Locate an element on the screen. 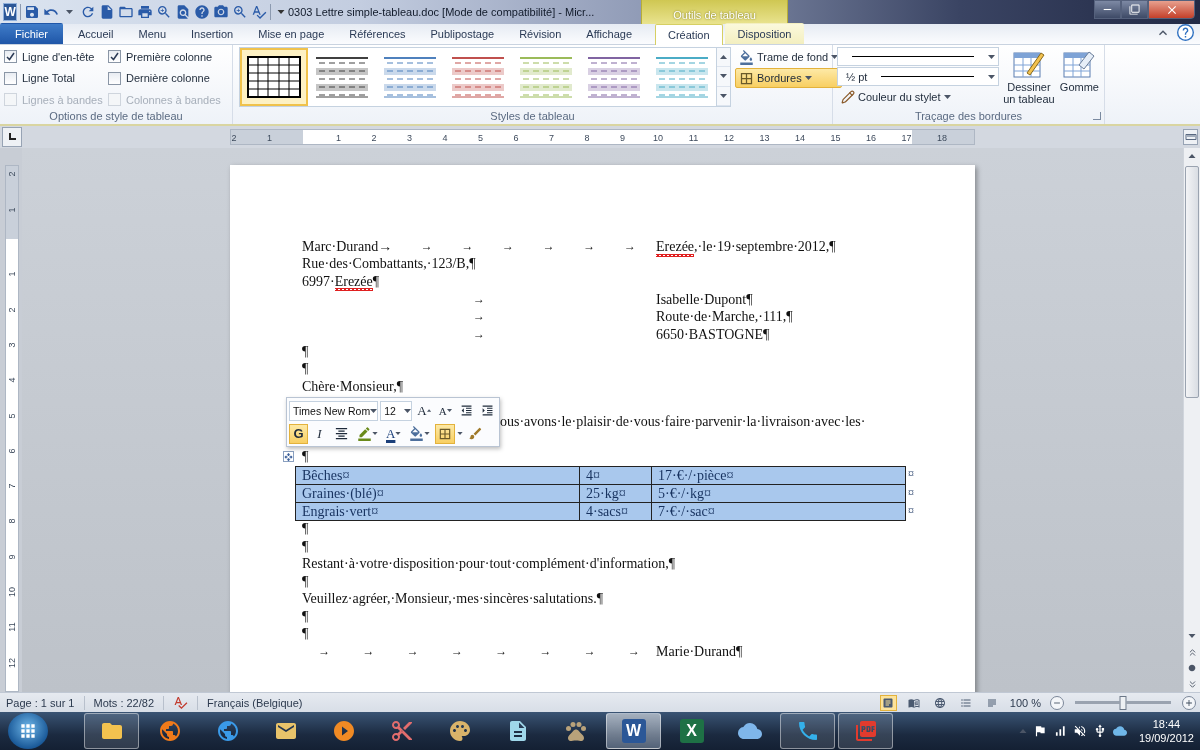 The width and height of the screenshot is (1200, 750). grow-font-button: A is located at coordinates (424, 410).